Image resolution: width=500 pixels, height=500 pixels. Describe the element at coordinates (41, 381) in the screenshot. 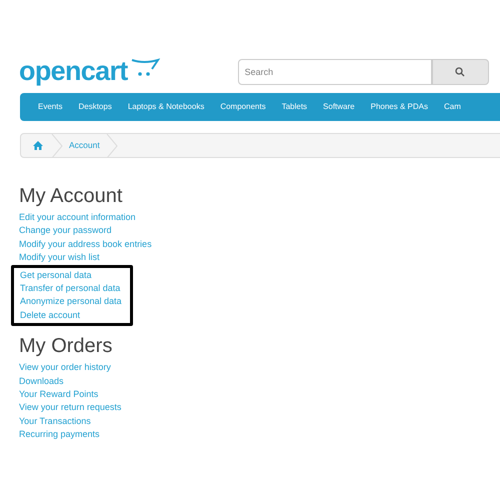

I see `menu-link: Downloads` at that location.